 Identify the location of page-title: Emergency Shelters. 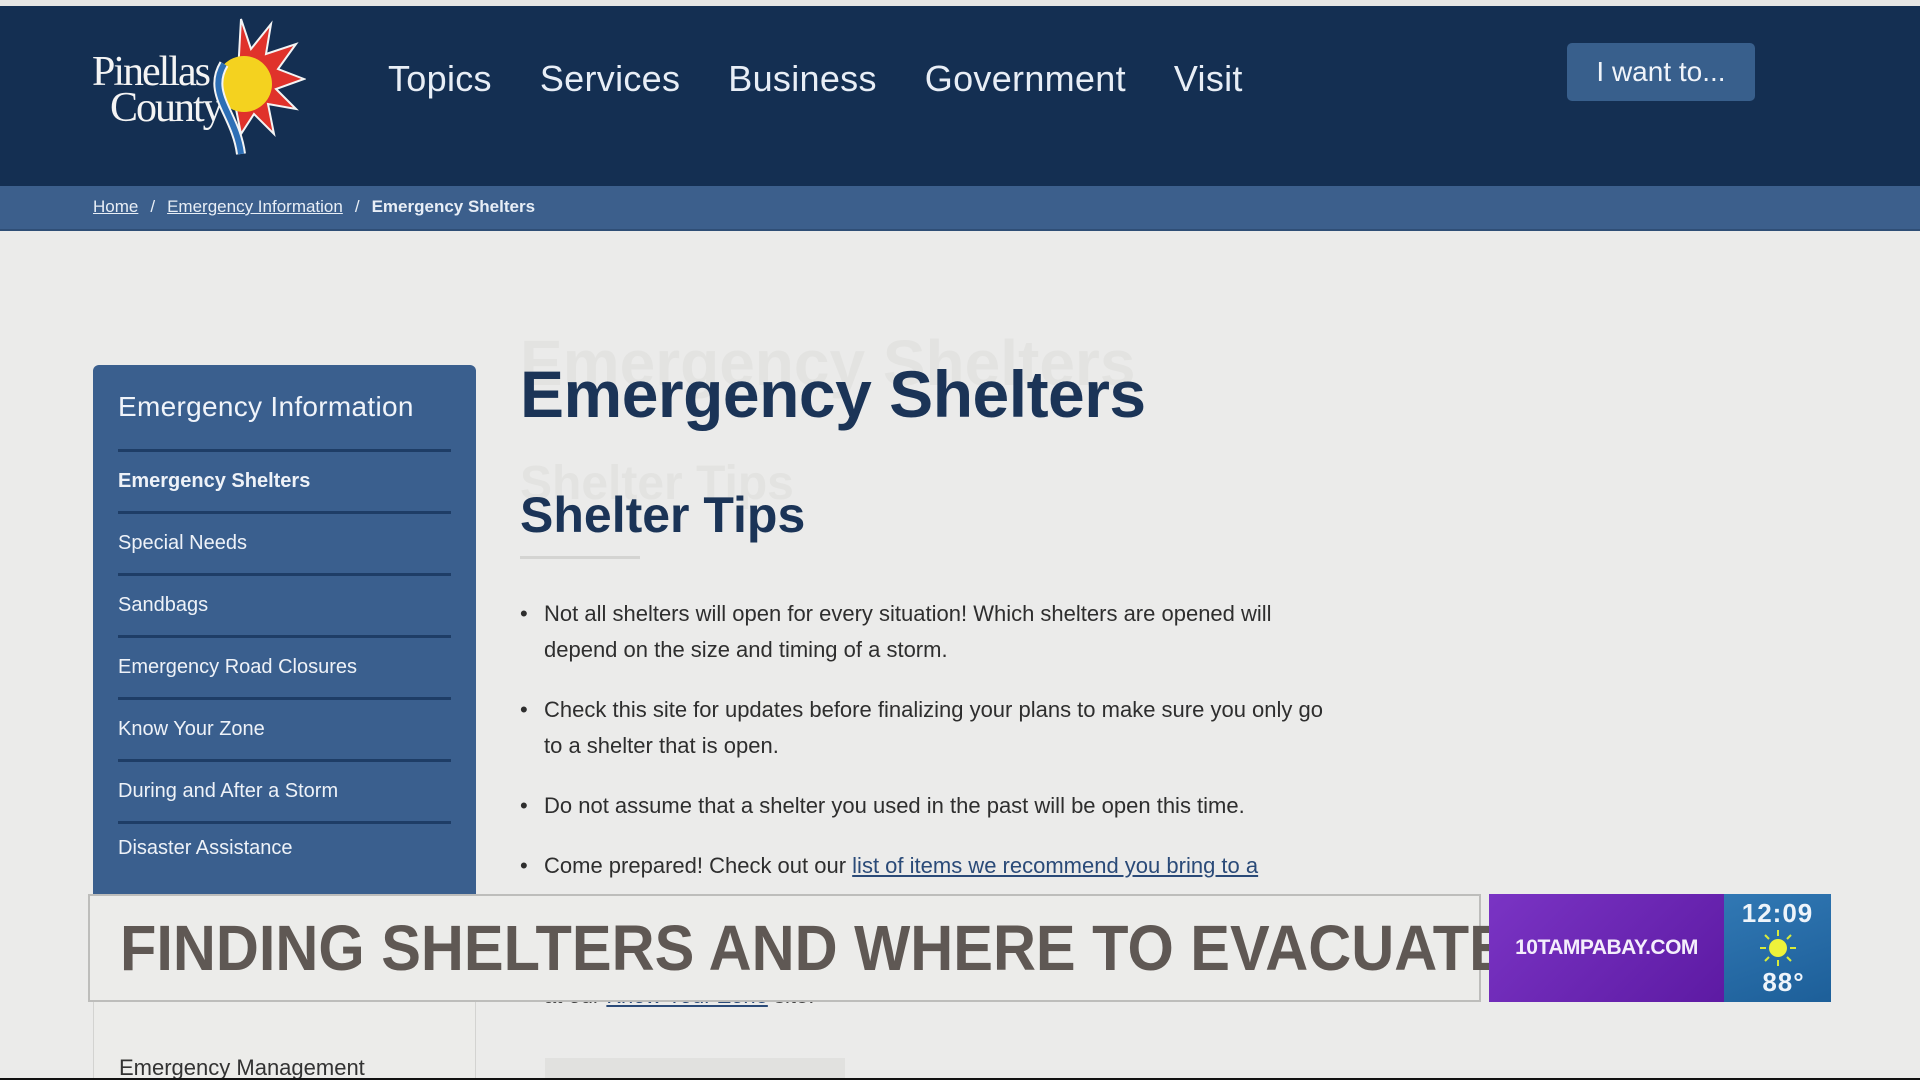
(833, 394).